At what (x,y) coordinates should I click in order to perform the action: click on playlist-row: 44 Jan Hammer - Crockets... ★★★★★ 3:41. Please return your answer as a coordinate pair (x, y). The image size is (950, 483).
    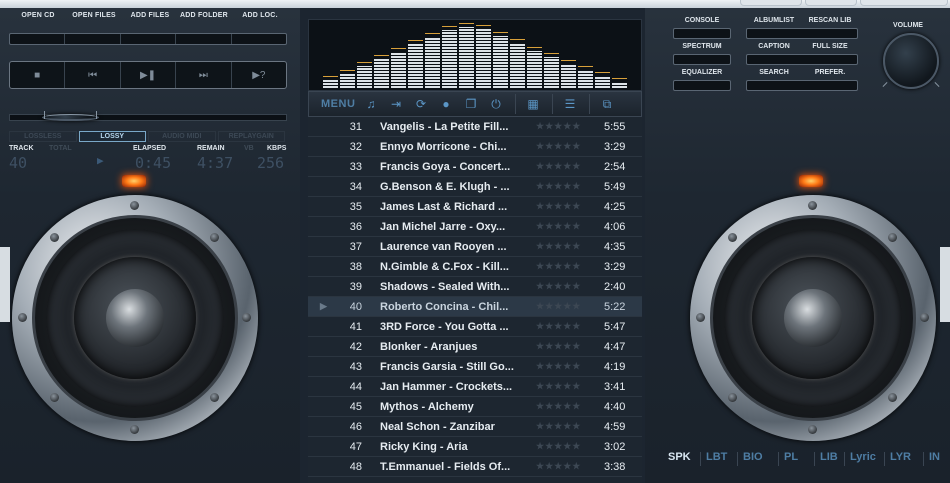
    Looking at the image, I should click on (475, 387).